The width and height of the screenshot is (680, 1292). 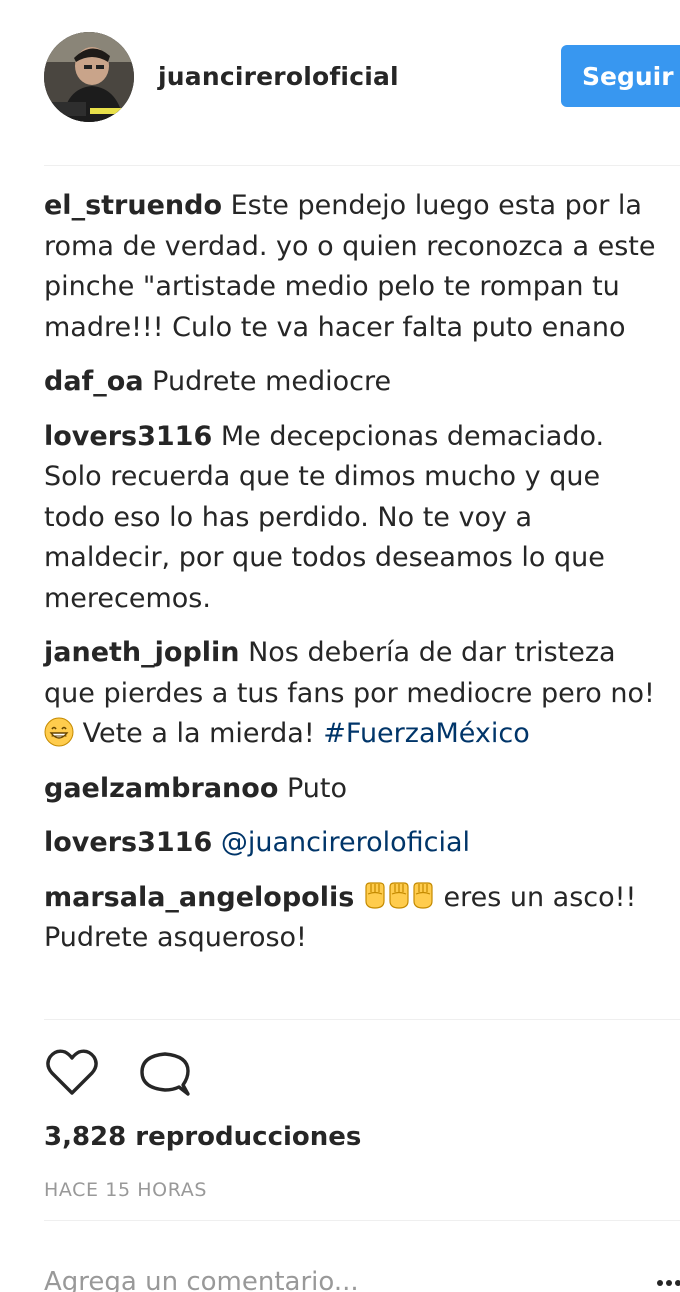 What do you see at coordinates (198, 733) in the screenshot?
I see `comment-text: Vete a la mierda!` at bounding box center [198, 733].